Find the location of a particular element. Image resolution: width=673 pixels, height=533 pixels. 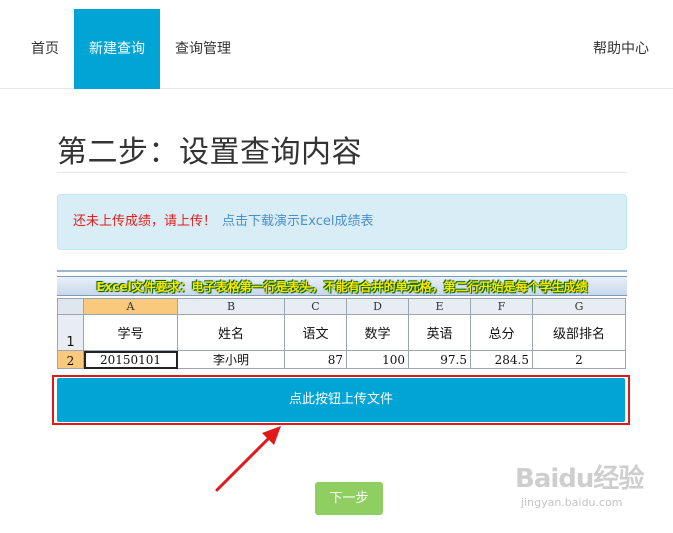

table-cell: 87 is located at coordinates (315, 359).